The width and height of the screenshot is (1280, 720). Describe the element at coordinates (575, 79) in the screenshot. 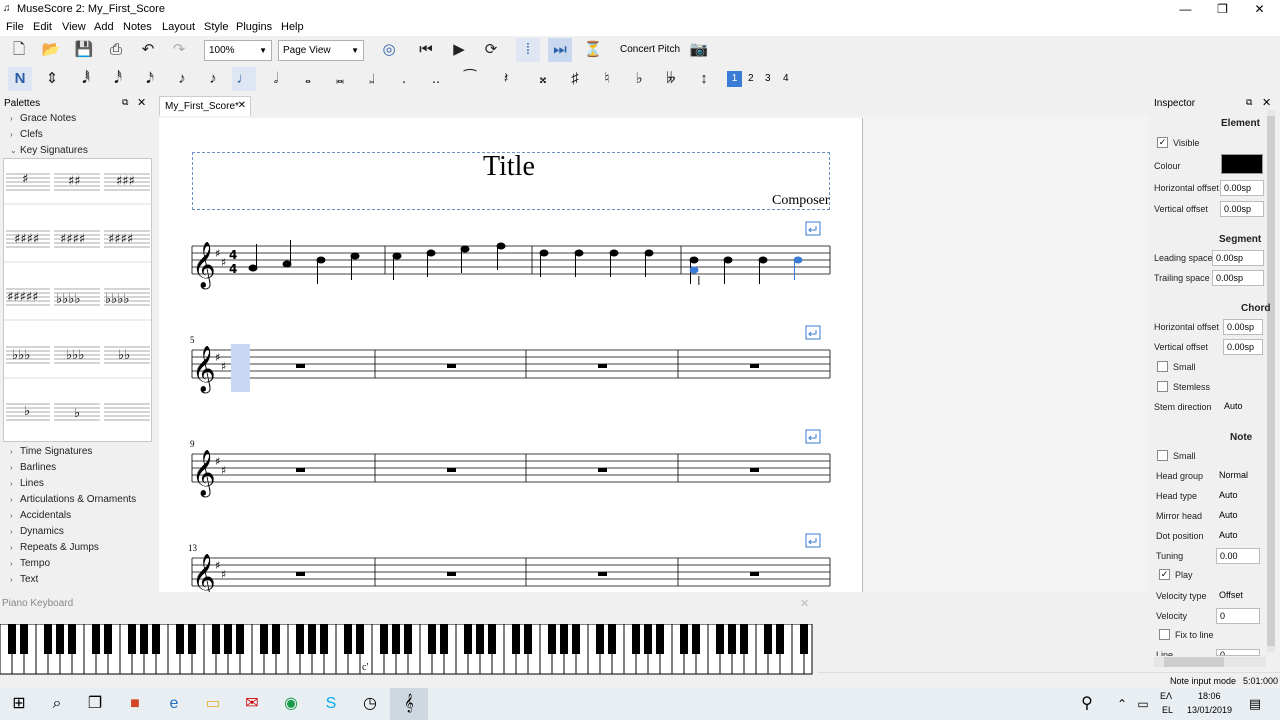

I see `sharp-icon: ♯` at that location.